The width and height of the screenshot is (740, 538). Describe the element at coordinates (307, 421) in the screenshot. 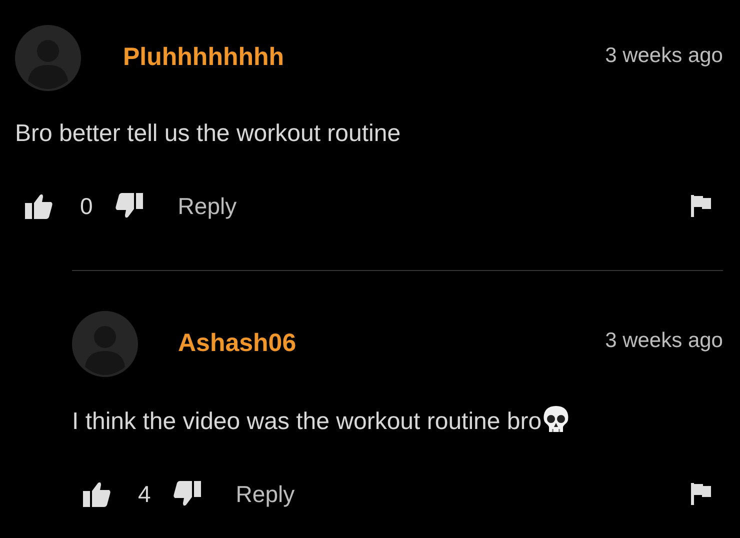

I see `comment-text: I think the video was the workout routine bro` at that location.